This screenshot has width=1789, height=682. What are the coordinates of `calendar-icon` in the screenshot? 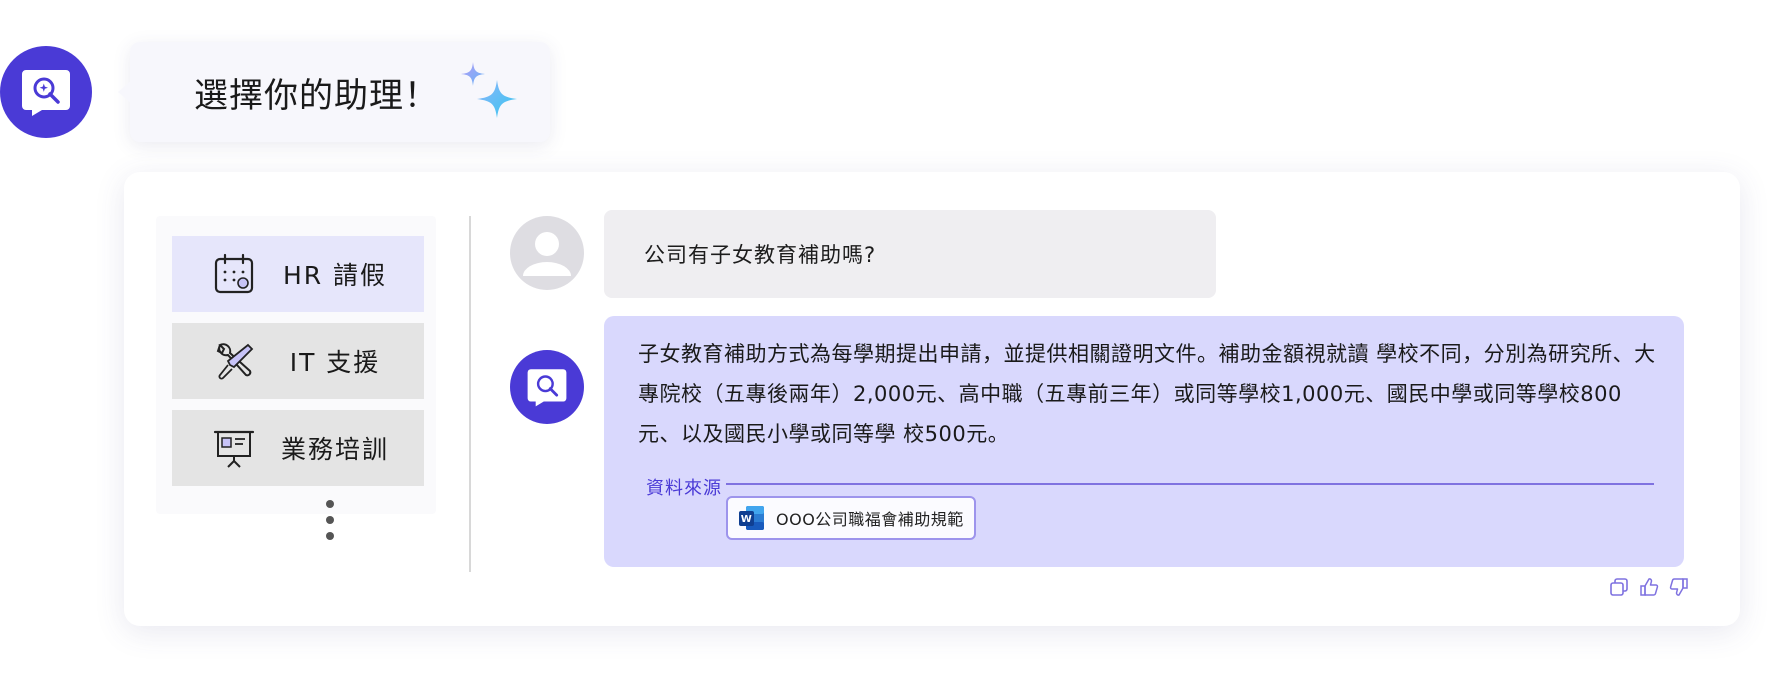 It's located at (234, 274).